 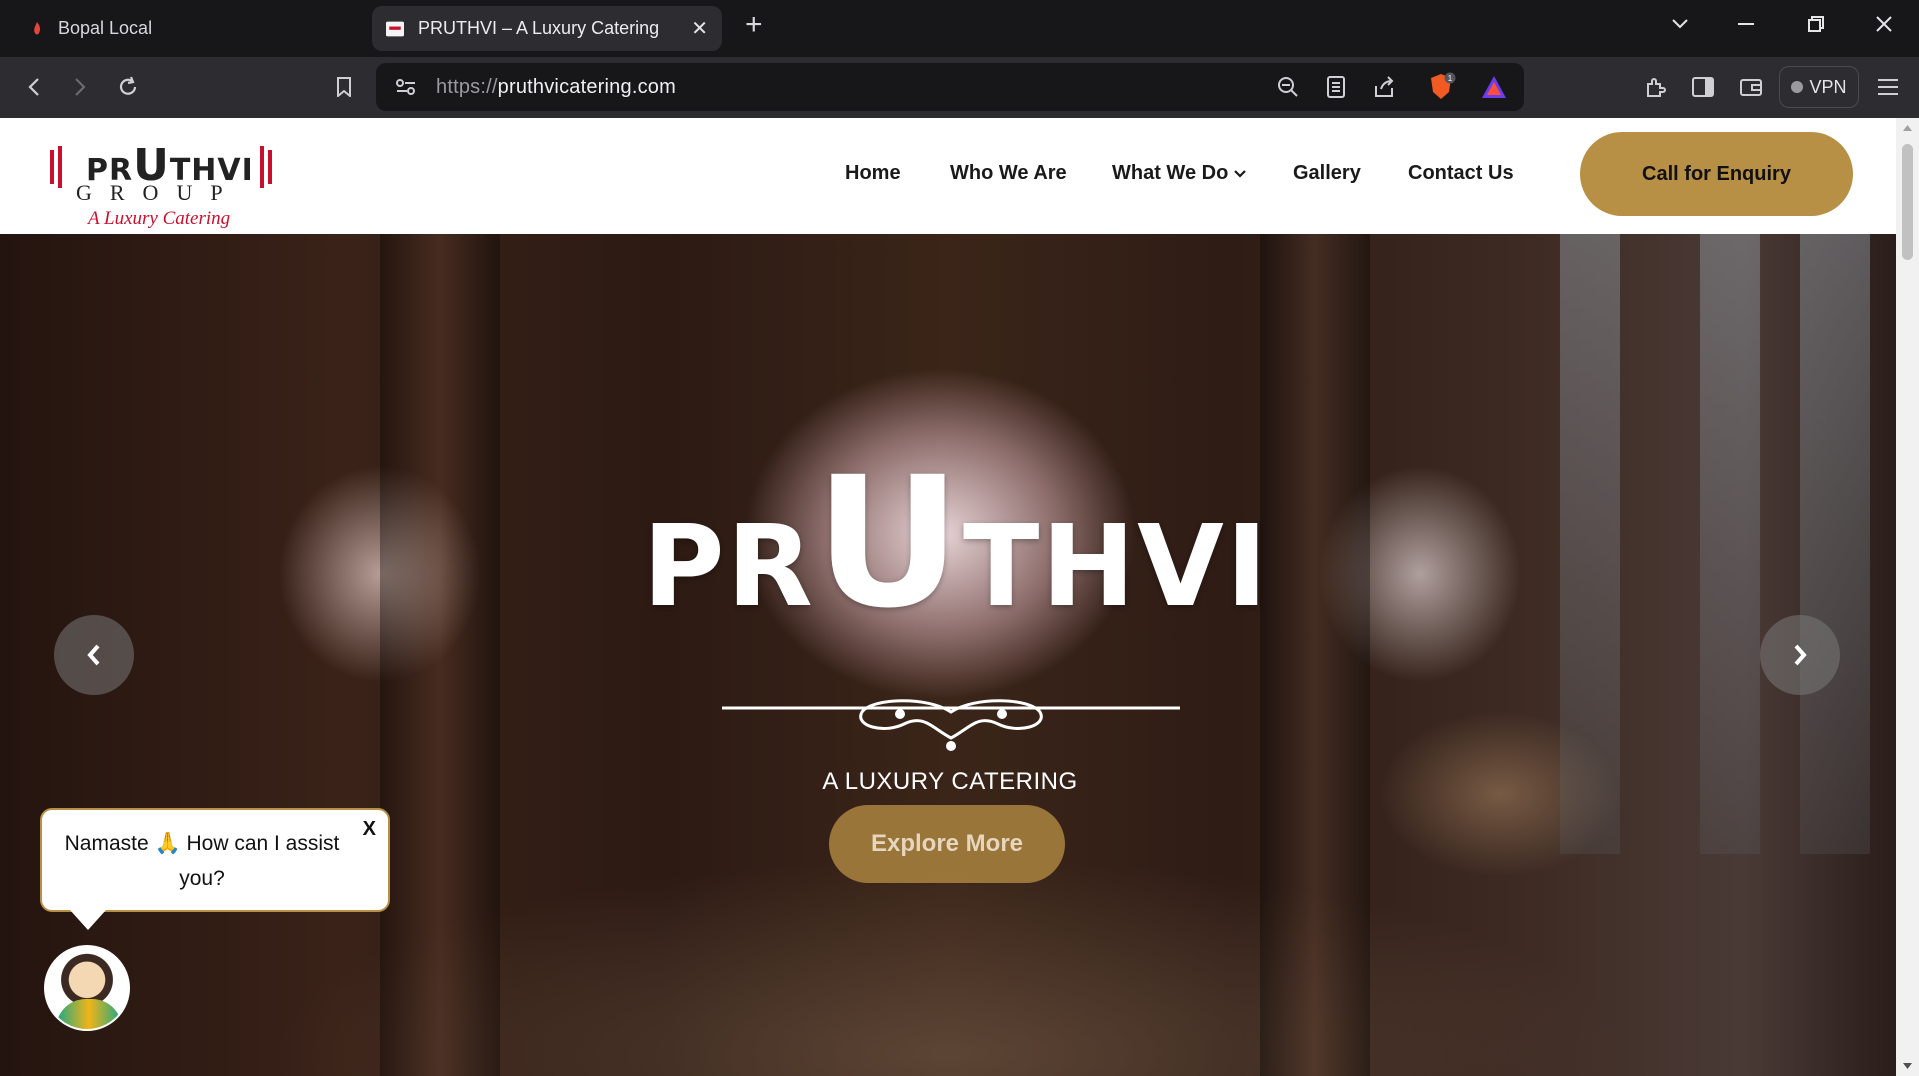 I want to click on avatar-sari, so click(x=89, y=1014).